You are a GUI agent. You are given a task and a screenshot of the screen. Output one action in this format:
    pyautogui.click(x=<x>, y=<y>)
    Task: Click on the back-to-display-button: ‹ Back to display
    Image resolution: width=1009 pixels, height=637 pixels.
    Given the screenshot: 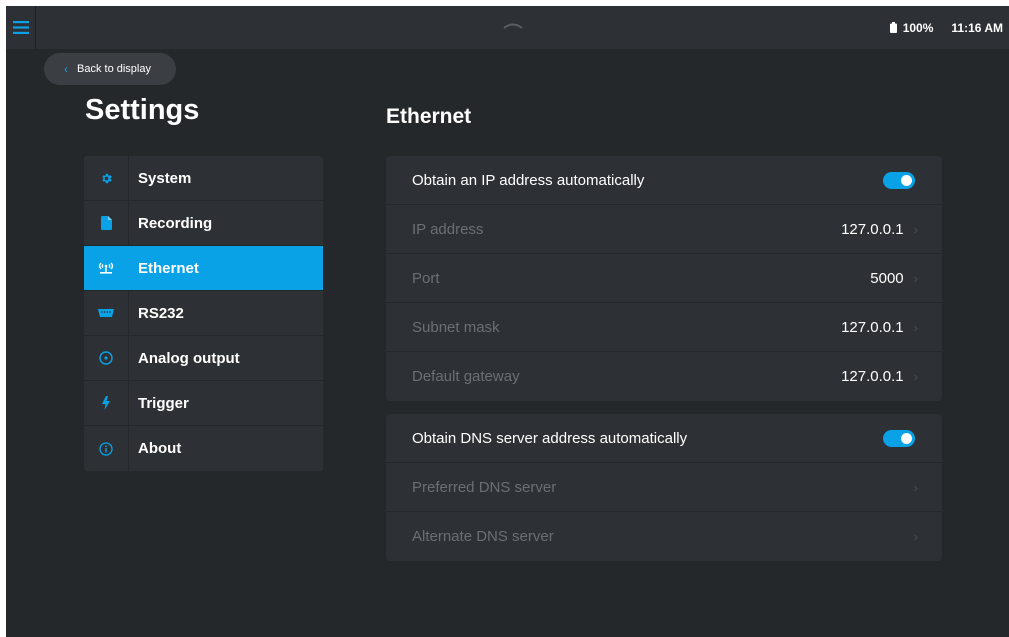 What is the action you would take?
    pyautogui.click(x=110, y=69)
    